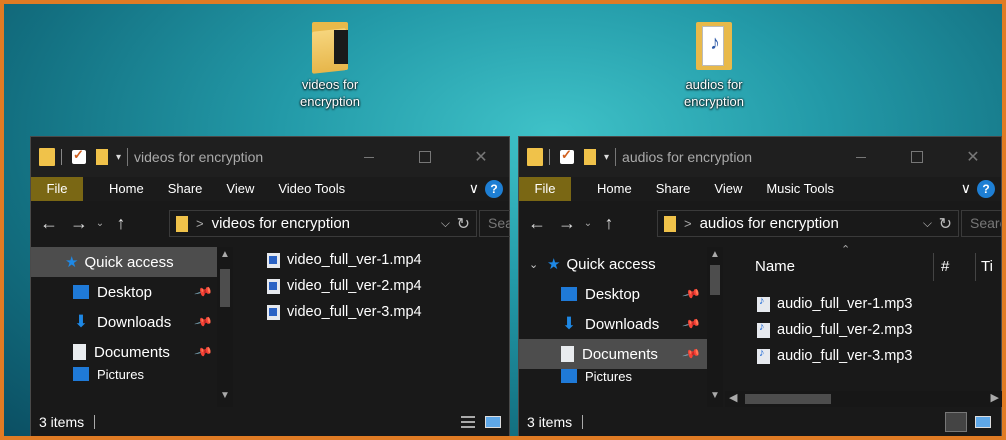 The image size is (1006, 440). I want to click on list-item: audio_full_ver-3.mp3, so click(834, 356).